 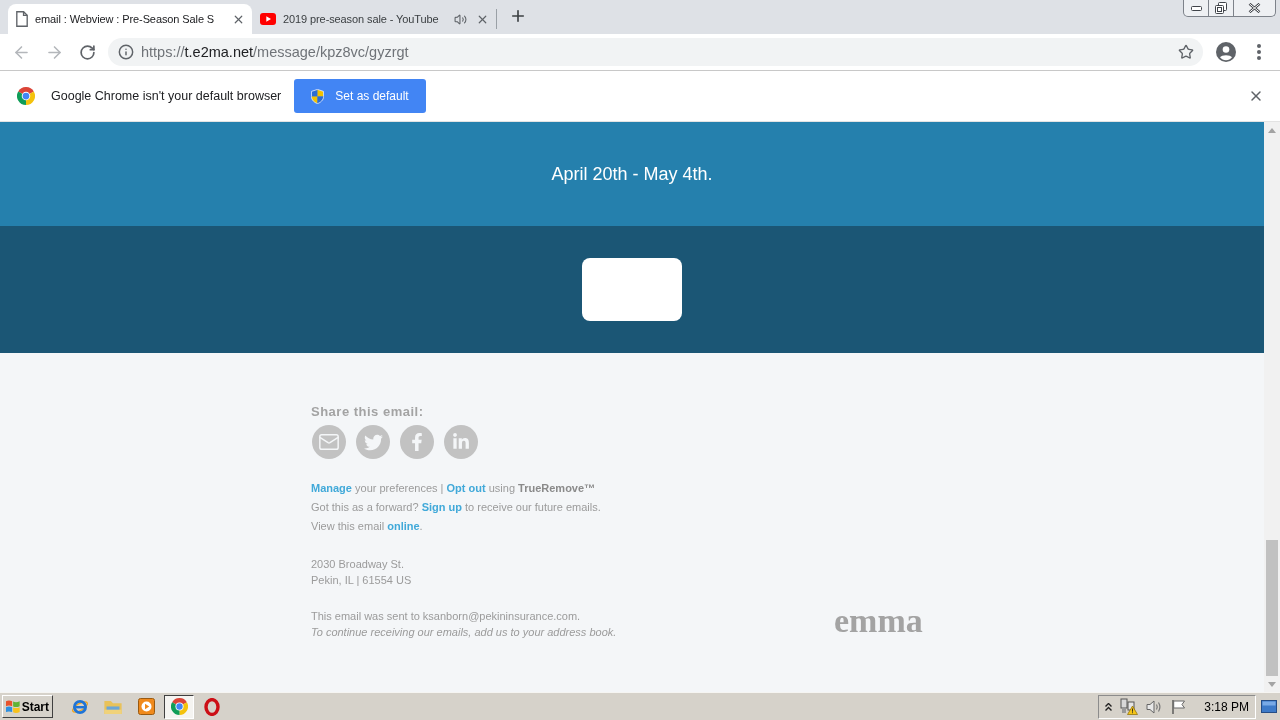 I want to click on footer-line: Got this as a forward? Sign up to receive our future emails., so click(x=456, y=507).